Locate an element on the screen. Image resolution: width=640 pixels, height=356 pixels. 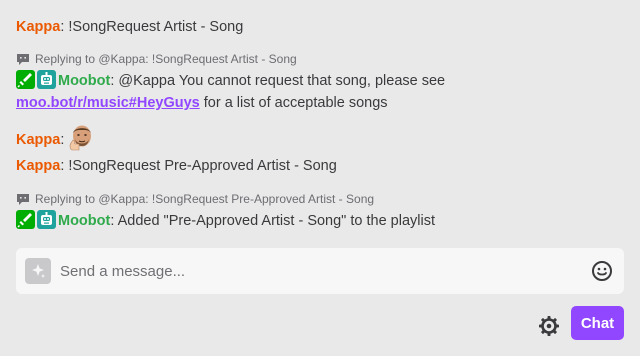
emoji-smile-icon is located at coordinates (602, 271).